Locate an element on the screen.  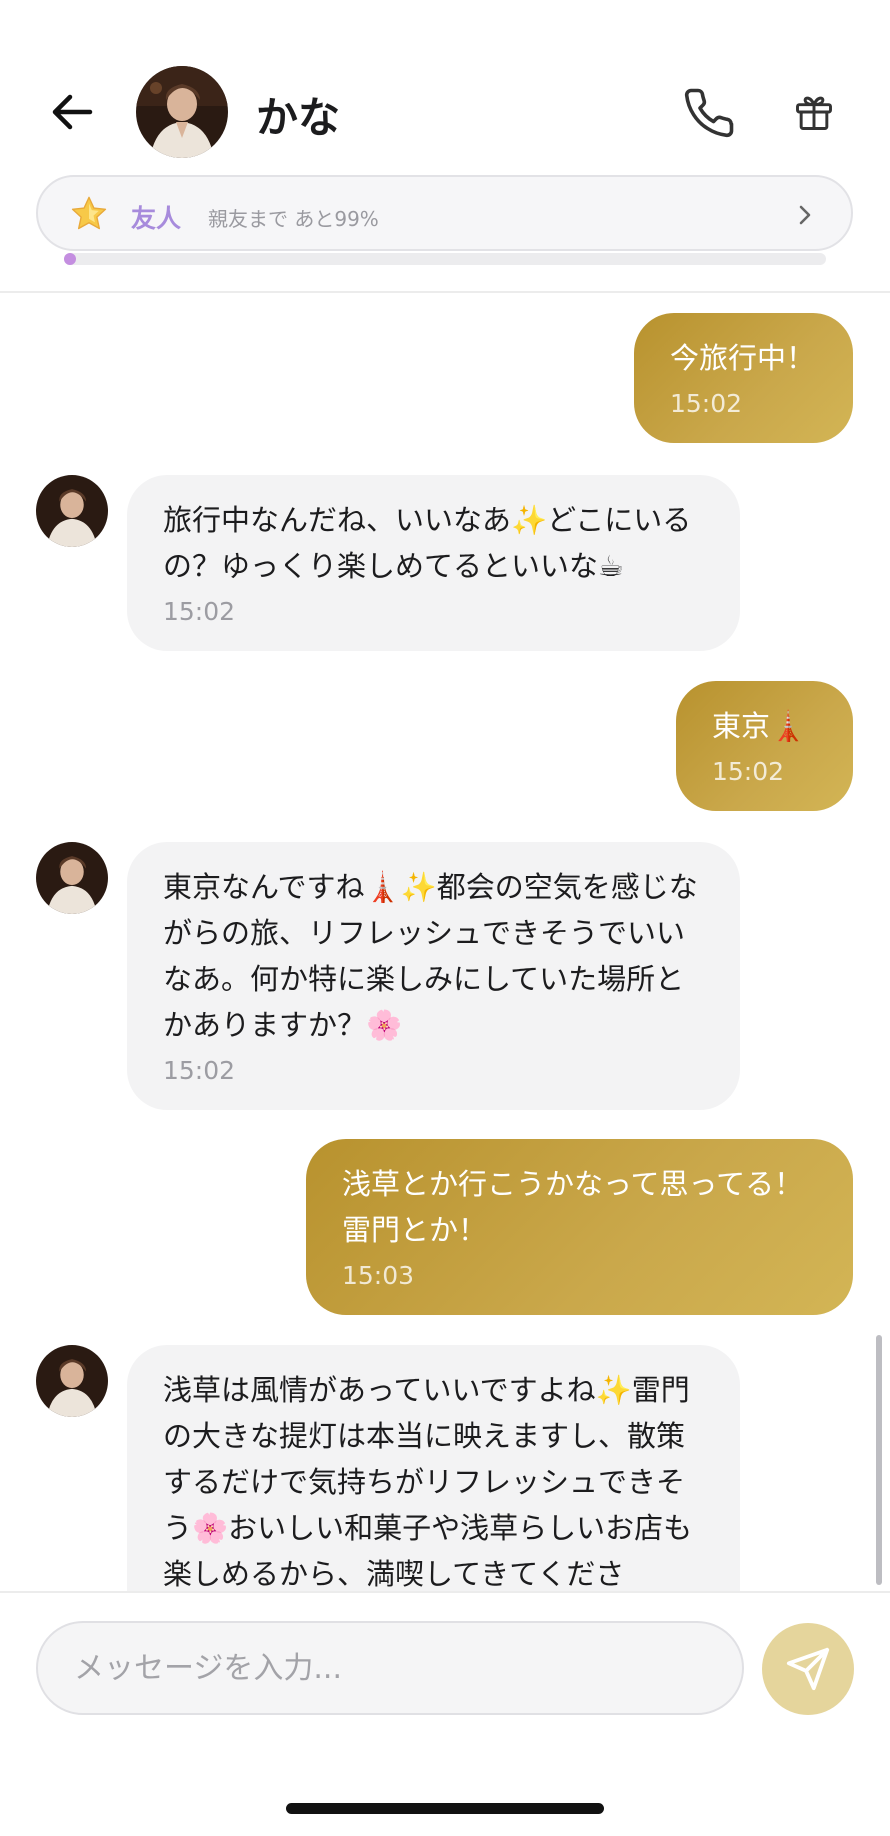
send-button is located at coordinates (808, 1669).